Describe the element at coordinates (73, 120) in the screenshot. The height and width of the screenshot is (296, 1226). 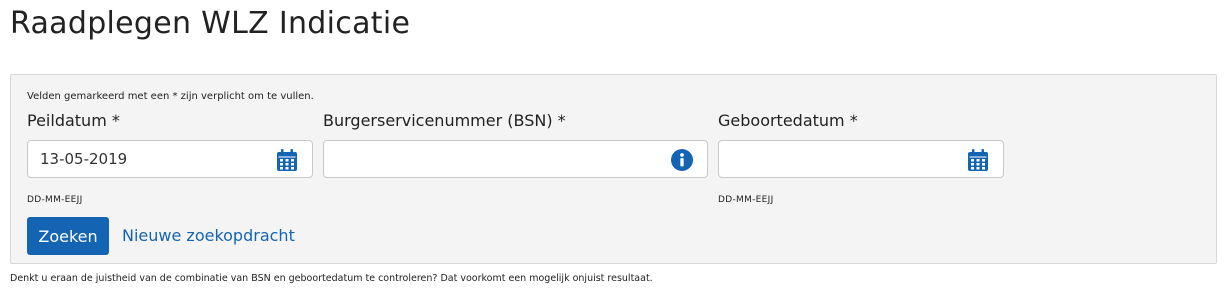
I see `peildatum-label: Peildatum *` at that location.